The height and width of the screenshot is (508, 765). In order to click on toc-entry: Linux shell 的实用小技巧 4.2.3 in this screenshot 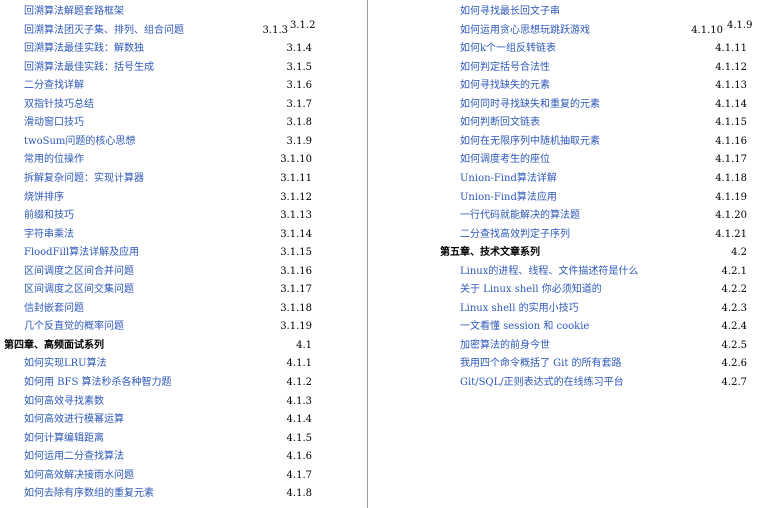, I will do `click(567, 309)`.